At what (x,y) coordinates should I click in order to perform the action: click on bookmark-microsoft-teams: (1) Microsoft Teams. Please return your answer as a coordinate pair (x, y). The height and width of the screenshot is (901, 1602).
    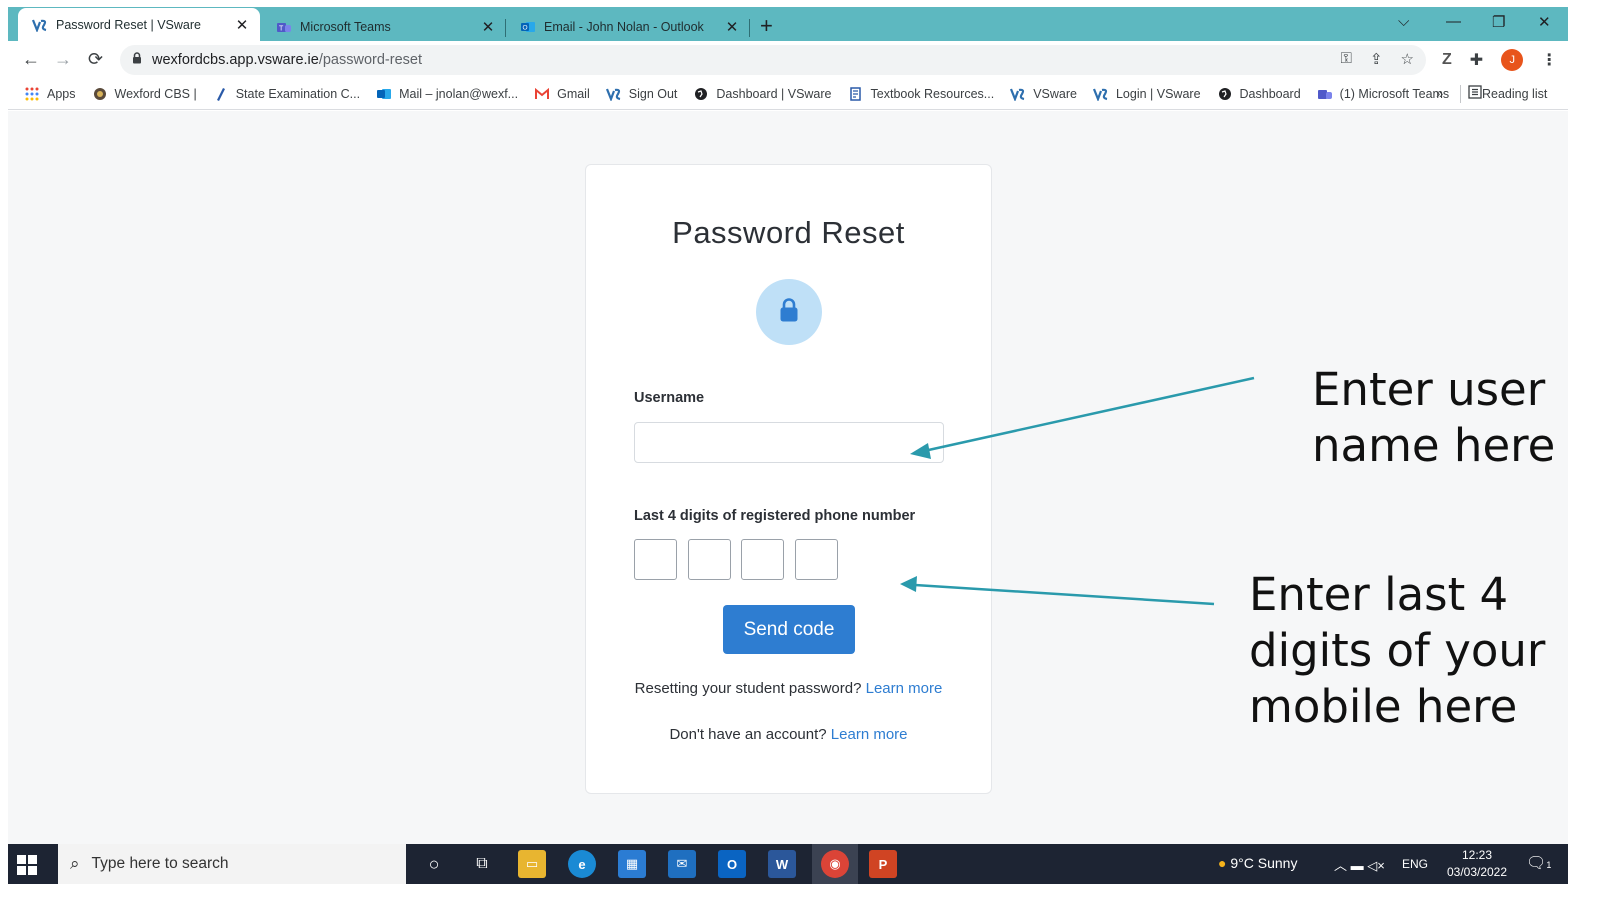
    Looking at the image, I should click on (1383, 94).